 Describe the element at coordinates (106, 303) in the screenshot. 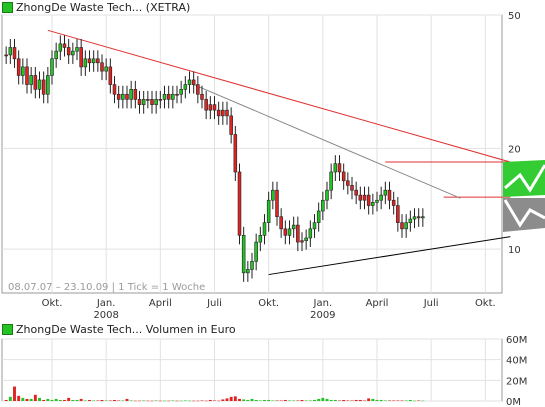

I see `x-tick-label: Jan.` at that location.